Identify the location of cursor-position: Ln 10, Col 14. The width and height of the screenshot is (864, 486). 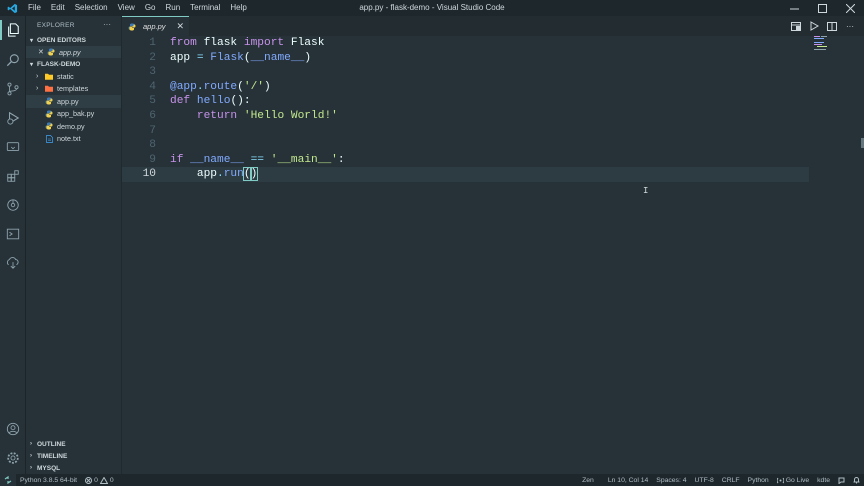
(628, 480).